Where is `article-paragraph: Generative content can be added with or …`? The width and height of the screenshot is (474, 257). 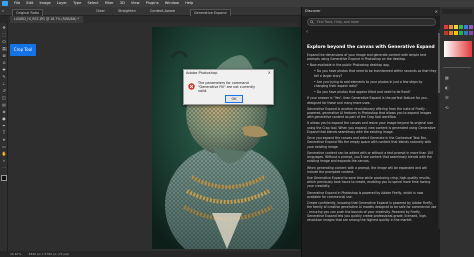 article-paragraph: Generative content can be added with or … is located at coordinates (370, 157).